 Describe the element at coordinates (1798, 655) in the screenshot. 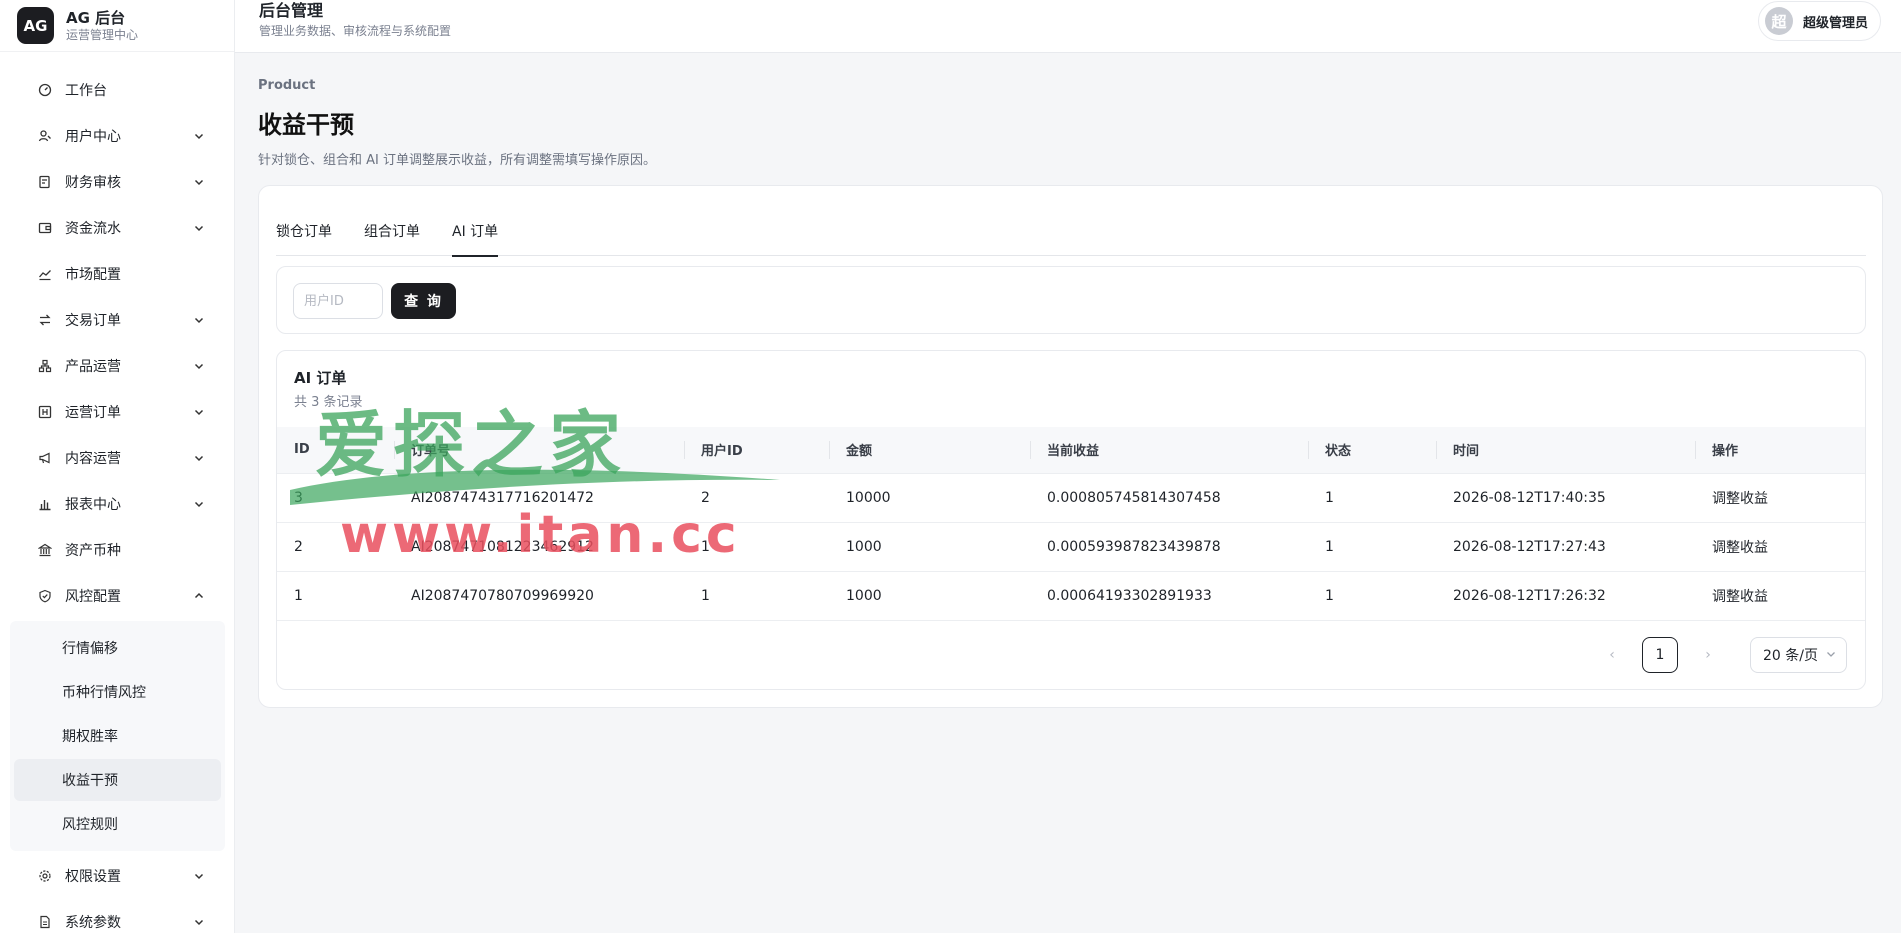

I see `page-size-select: 20 条/页` at that location.